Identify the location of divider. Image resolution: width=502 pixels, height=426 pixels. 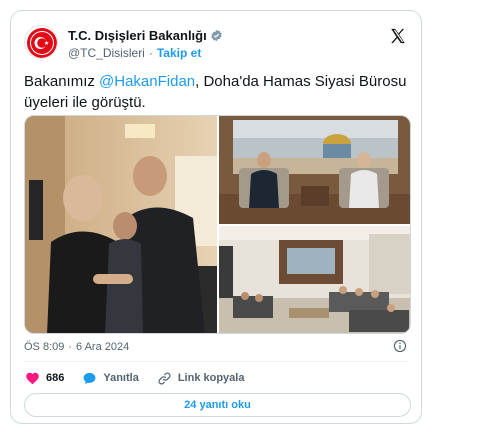
(216, 361).